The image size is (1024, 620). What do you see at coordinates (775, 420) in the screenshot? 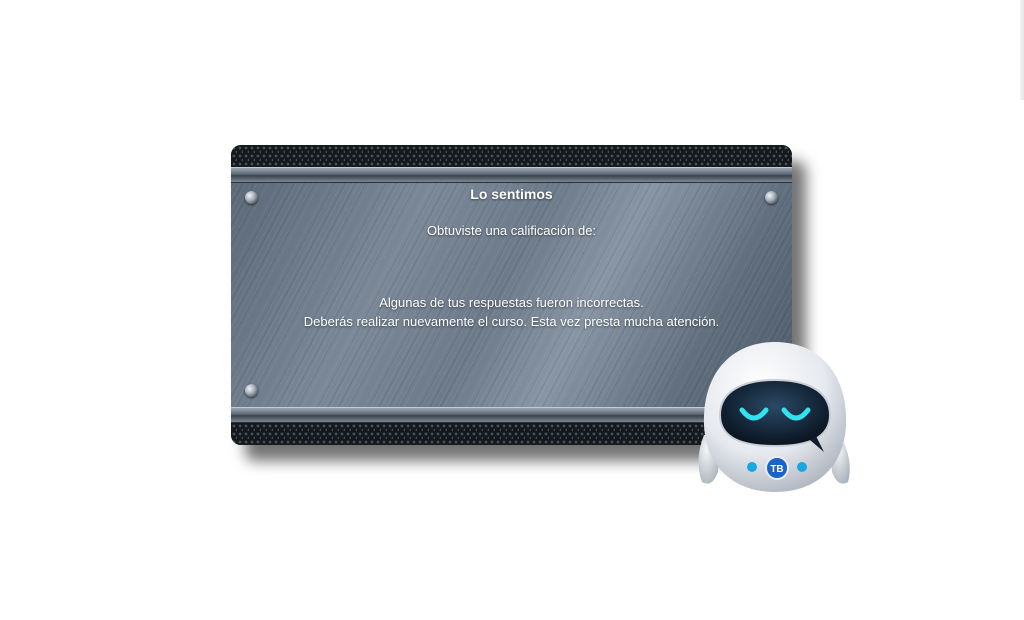
I see `robot-mascot-icon: TB` at bounding box center [775, 420].